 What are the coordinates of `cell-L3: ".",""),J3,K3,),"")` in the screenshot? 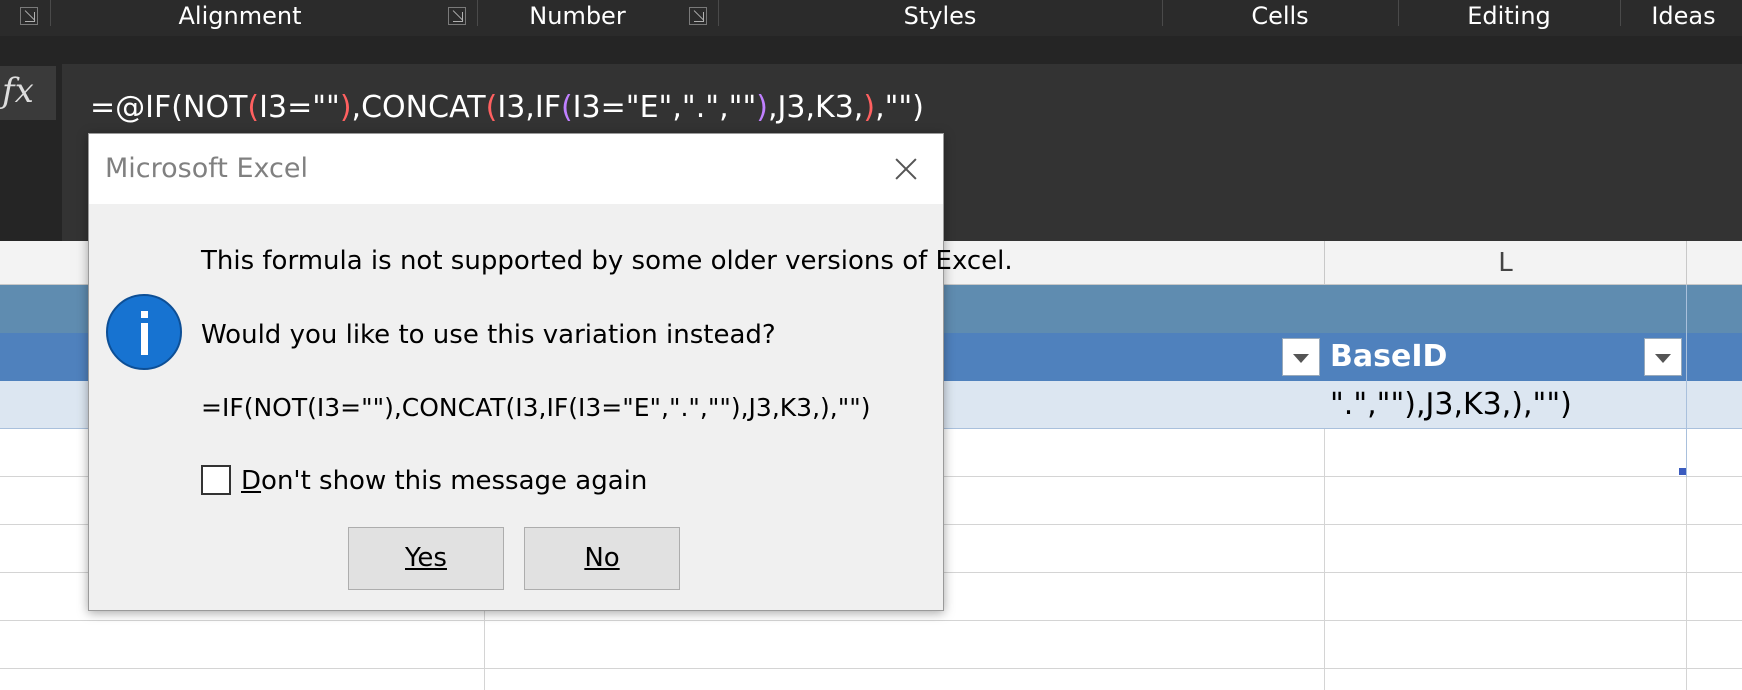 It's located at (1451, 405).